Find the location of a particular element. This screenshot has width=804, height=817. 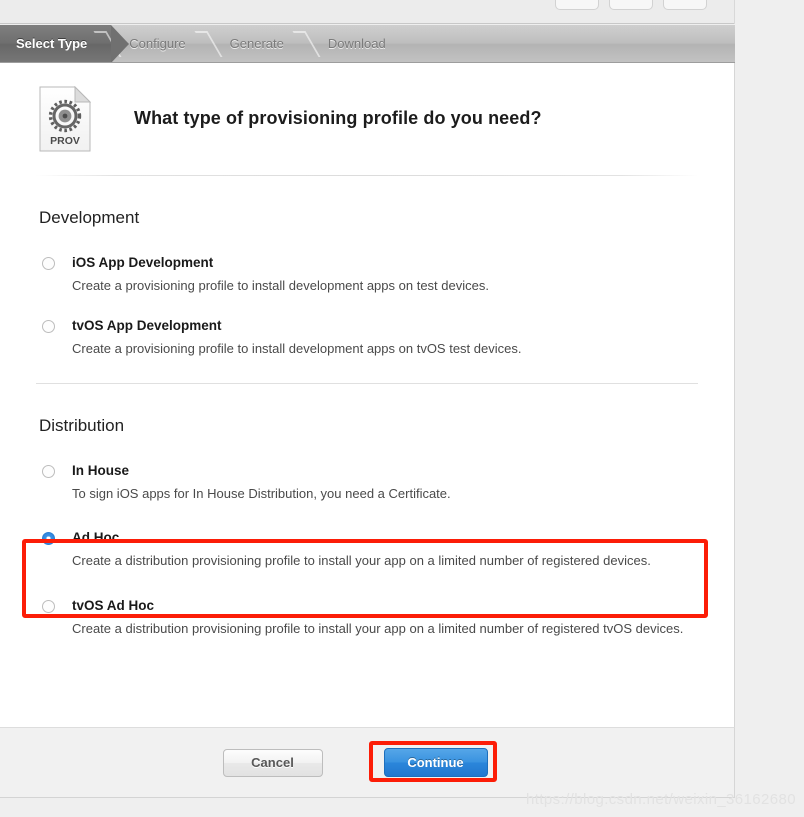

section-divider is located at coordinates (367, 383).